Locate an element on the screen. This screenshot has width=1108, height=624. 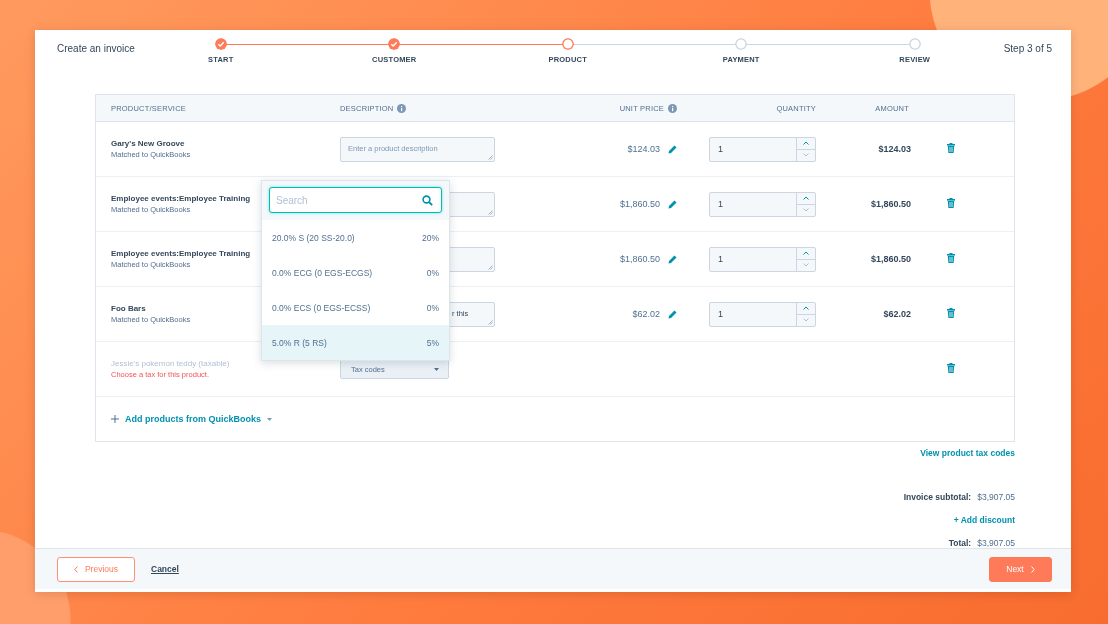
unit-price: $62.02 is located at coordinates (646, 314).